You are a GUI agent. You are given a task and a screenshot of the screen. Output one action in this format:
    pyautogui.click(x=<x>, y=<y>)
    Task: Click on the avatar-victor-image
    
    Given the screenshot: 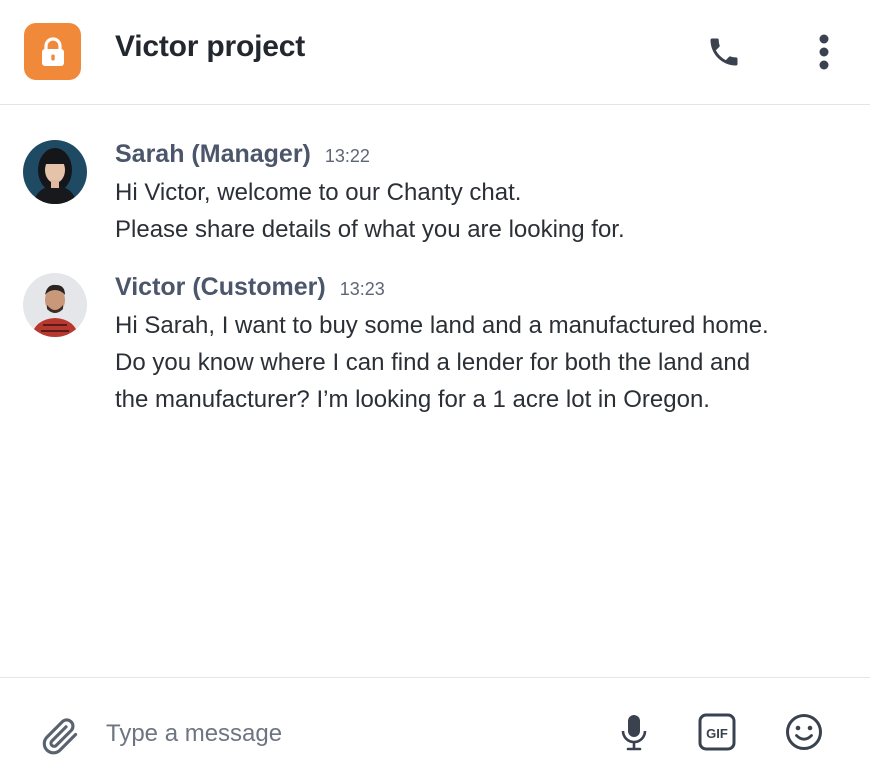 What is the action you would take?
    pyautogui.click(x=55, y=305)
    